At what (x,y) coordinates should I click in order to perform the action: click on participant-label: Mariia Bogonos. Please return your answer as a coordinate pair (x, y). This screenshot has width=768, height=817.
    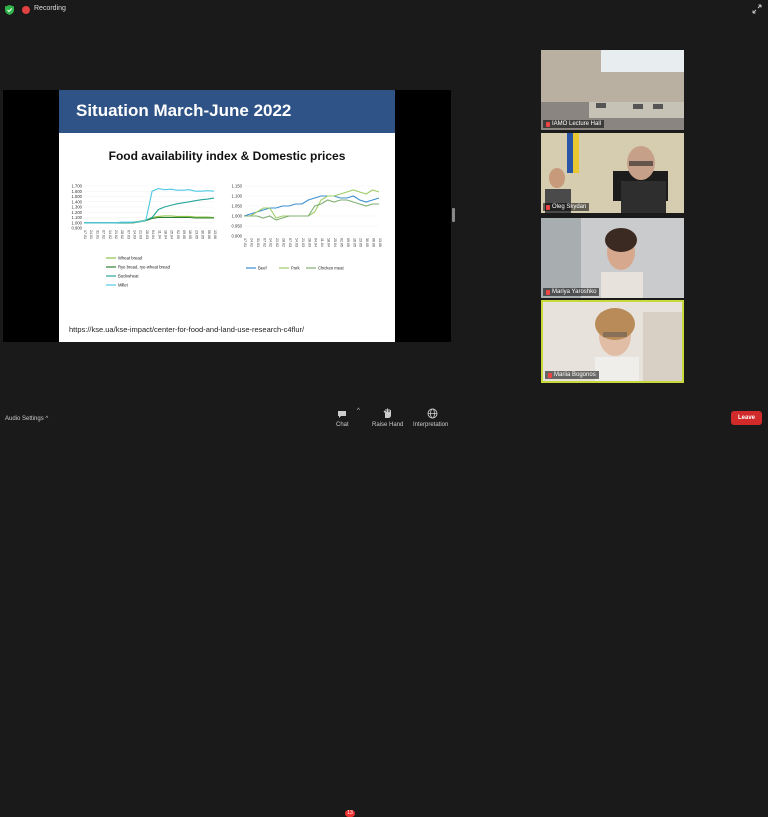
    Looking at the image, I should click on (572, 375).